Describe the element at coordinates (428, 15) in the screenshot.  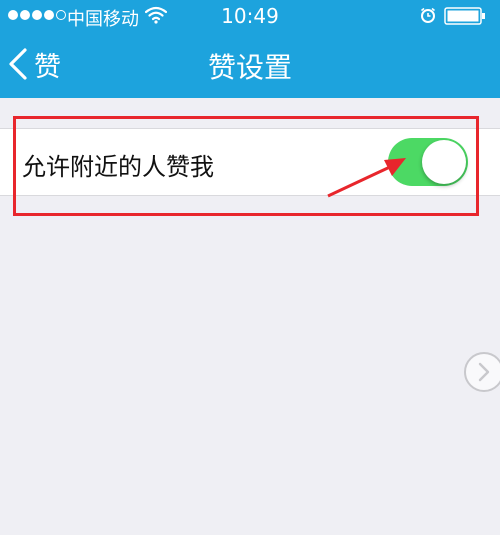
I see `alarm-icon` at that location.